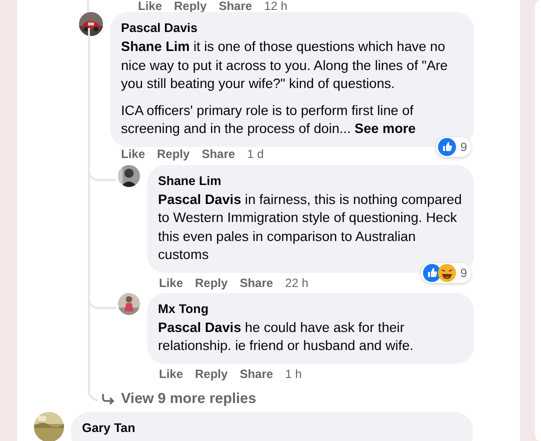  I want to click on comment-text: ICA officers' primary role is to perform first line of screening and in the process of doin... See more, so click(269, 120).